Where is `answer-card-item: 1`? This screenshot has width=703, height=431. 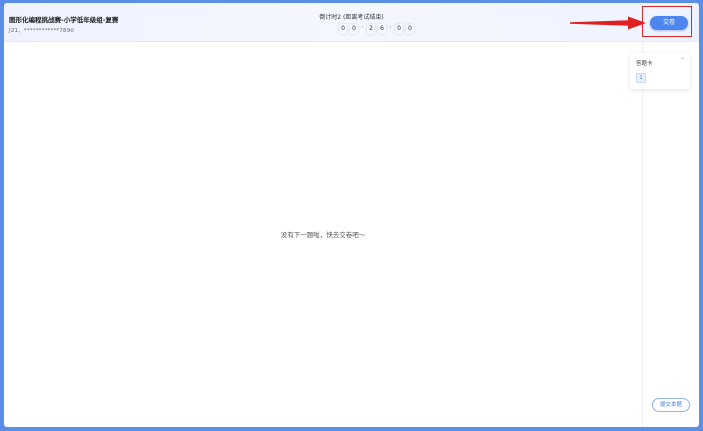 answer-card-item: 1 is located at coordinates (641, 78).